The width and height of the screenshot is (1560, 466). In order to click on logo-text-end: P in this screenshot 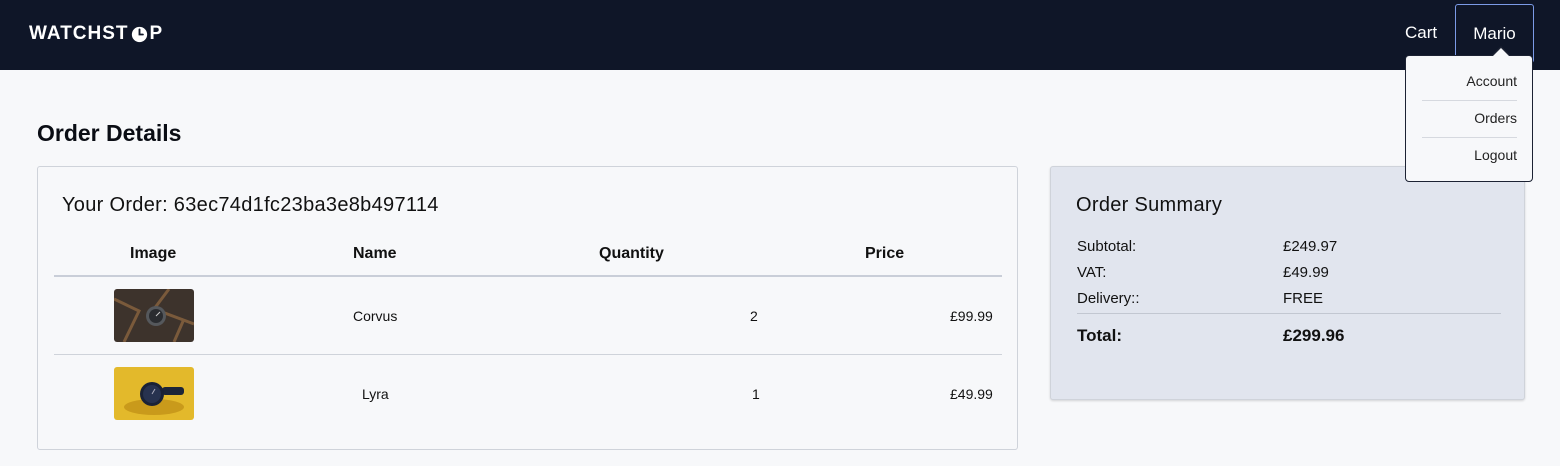, I will do `click(156, 33)`.